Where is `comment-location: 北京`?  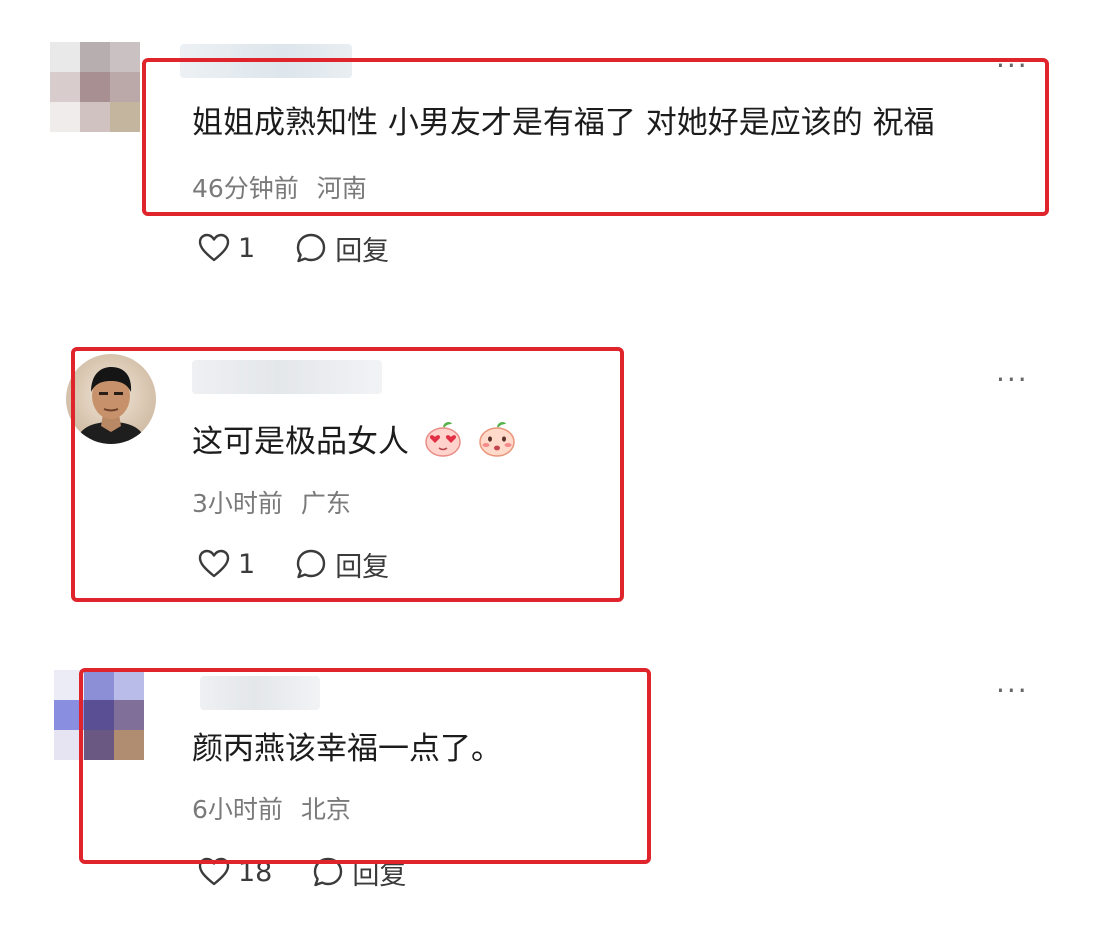 comment-location: 北京 is located at coordinates (325, 809).